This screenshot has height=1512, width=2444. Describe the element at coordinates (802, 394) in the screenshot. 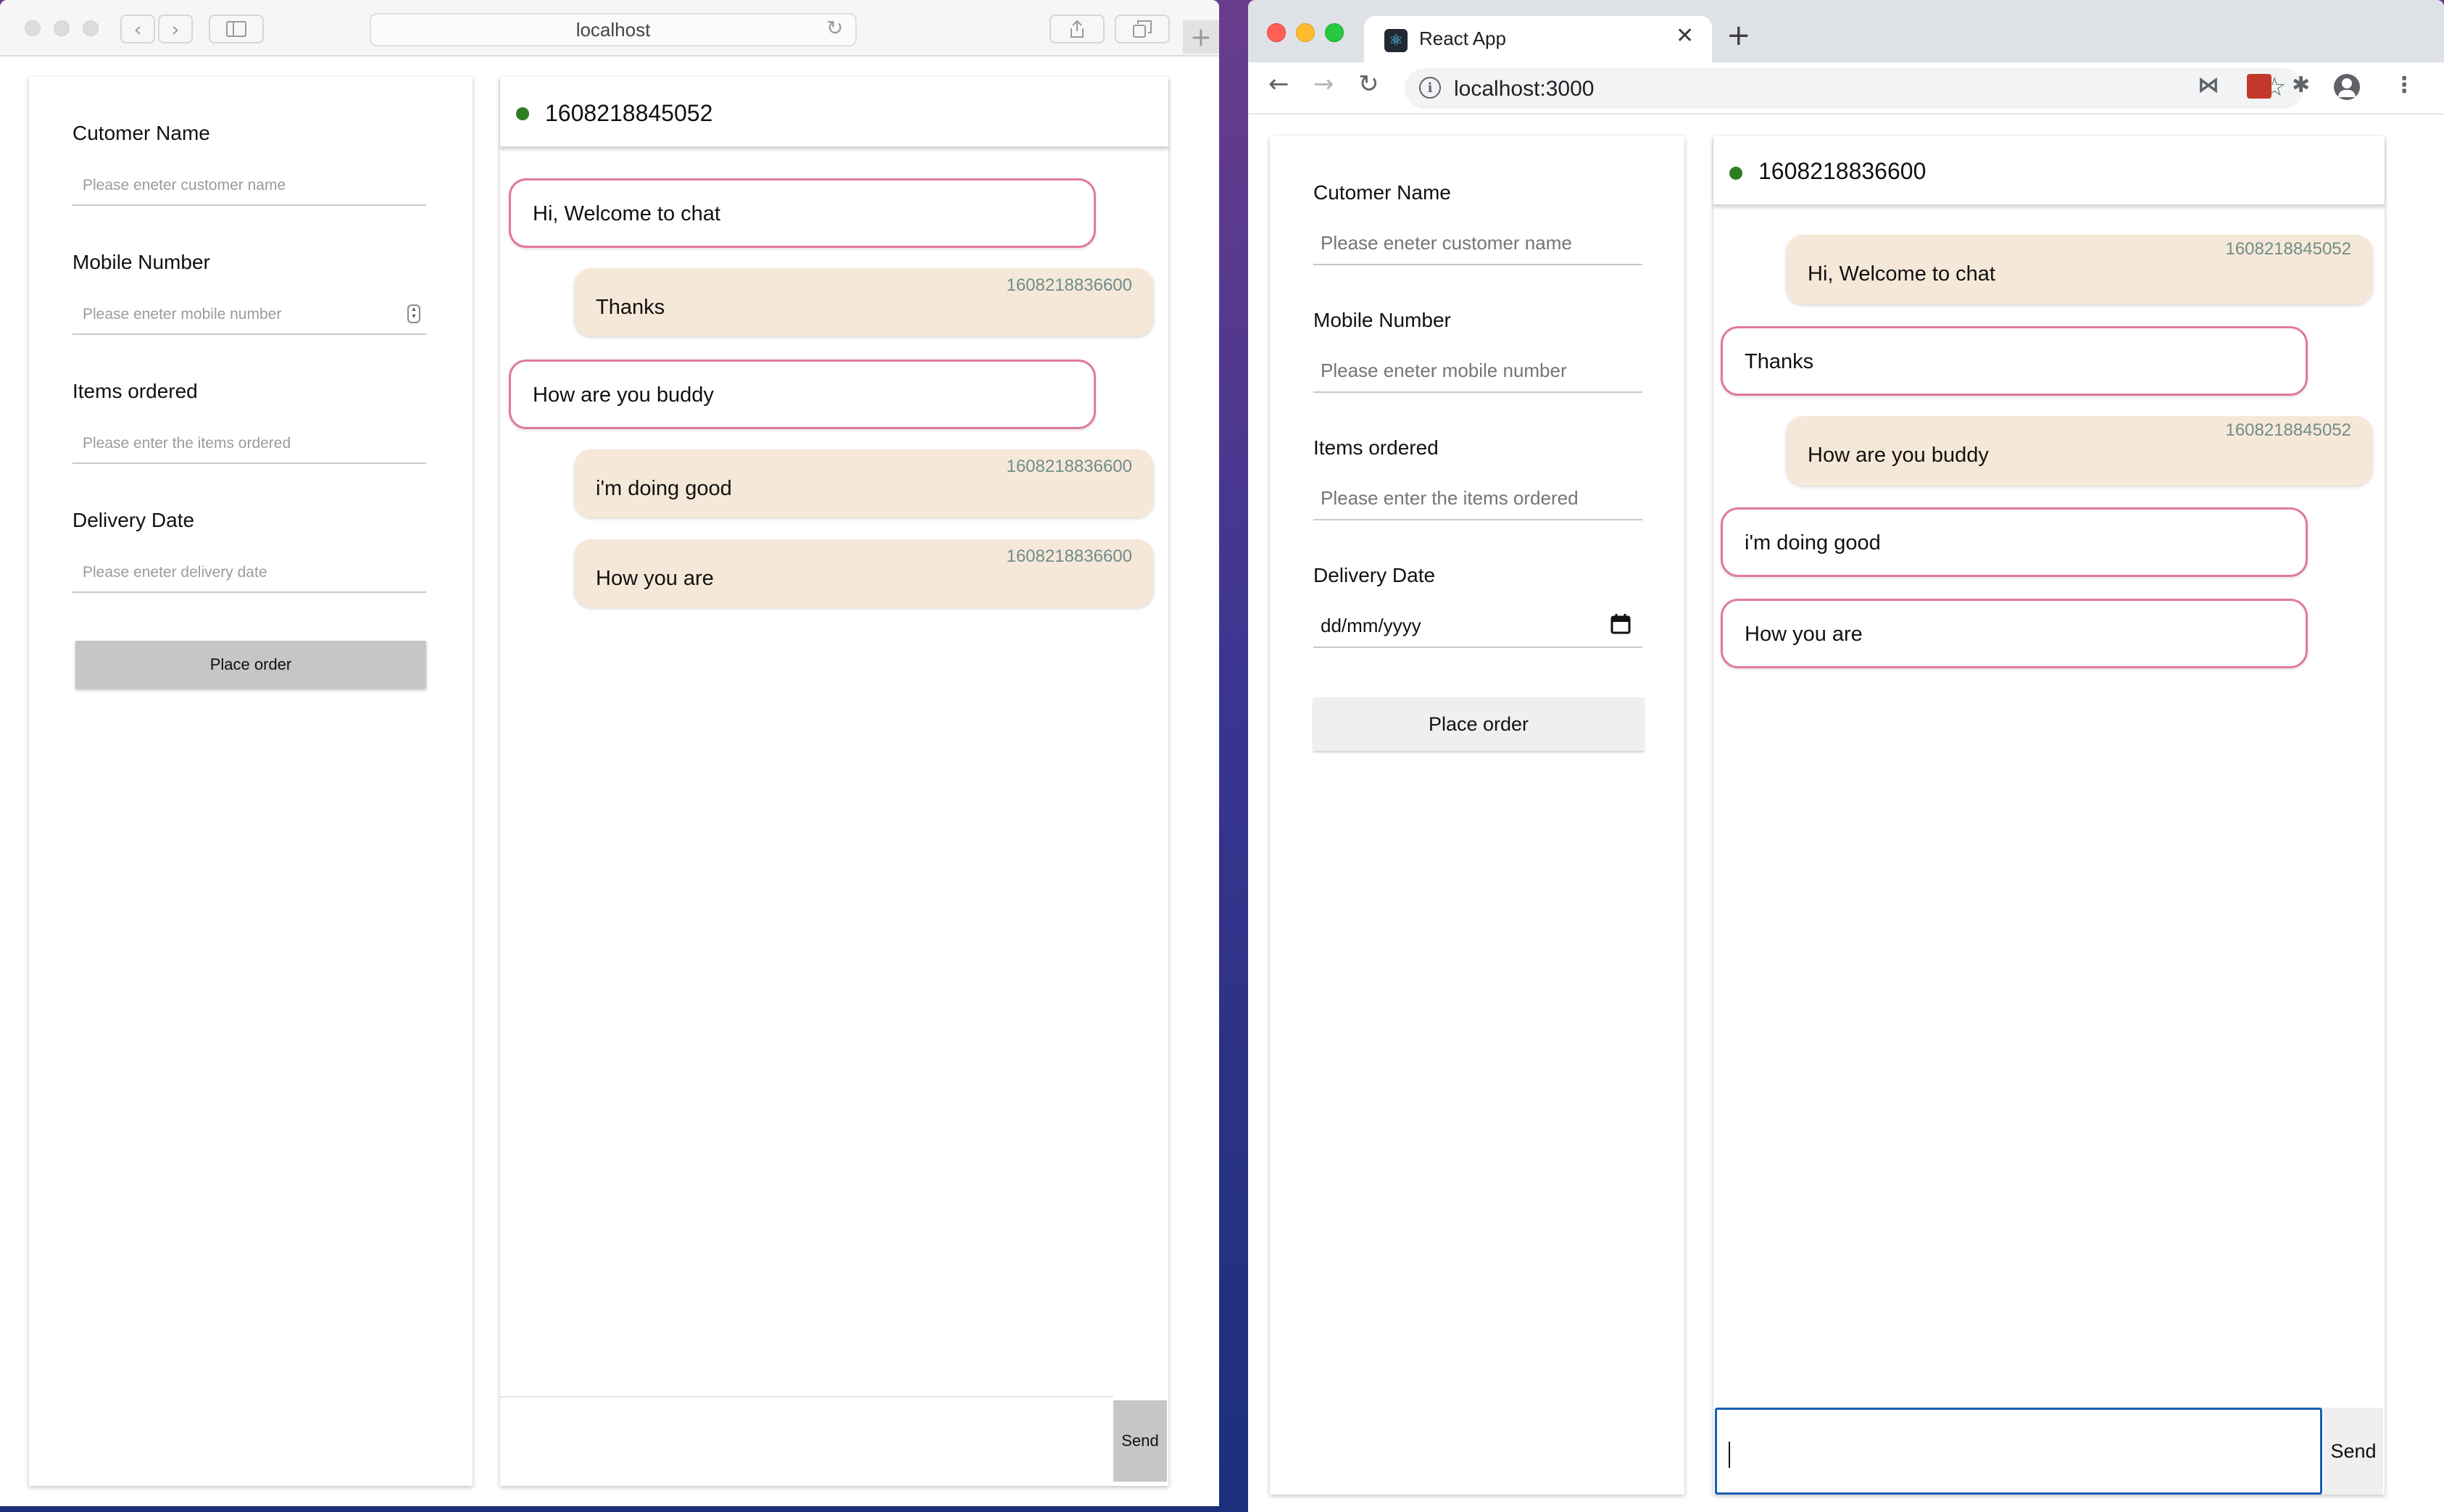

I see `message-bubble-incoming: How are you buddy` at that location.